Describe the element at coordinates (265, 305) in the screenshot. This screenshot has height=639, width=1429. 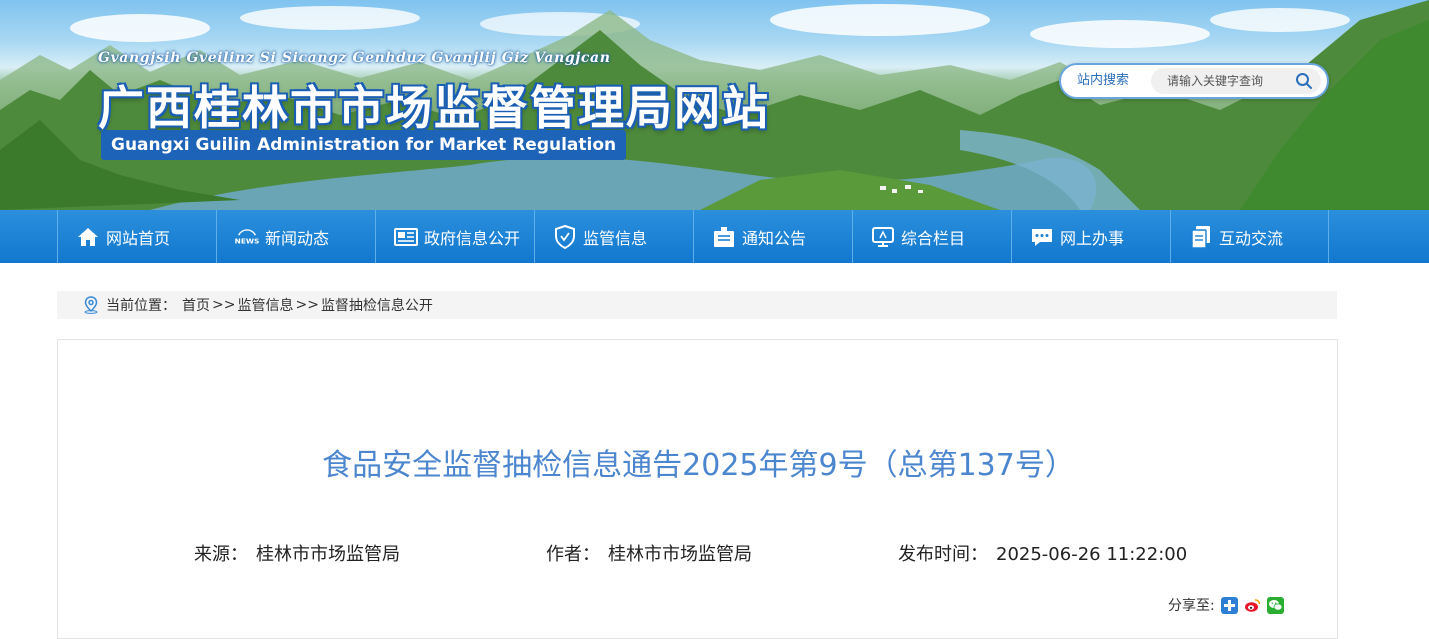
I see `breadcrumb-regulation: 监管信息` at that location.